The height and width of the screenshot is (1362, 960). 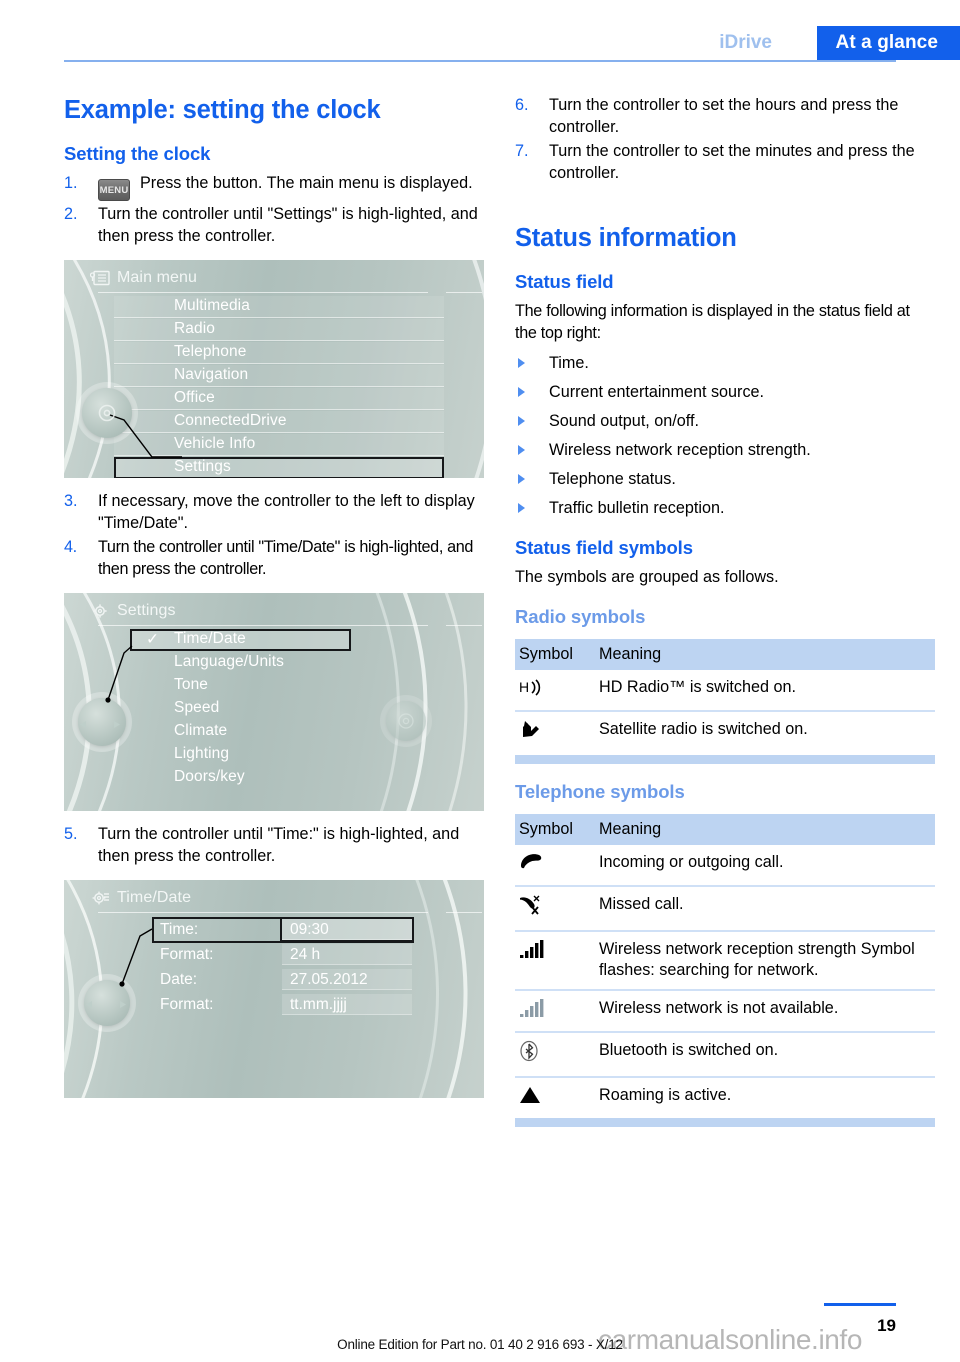 What do you see at coordinates (274, 778) in the screenshot?
I see `list-item: Doors/key` at bounding box center [274, 778].